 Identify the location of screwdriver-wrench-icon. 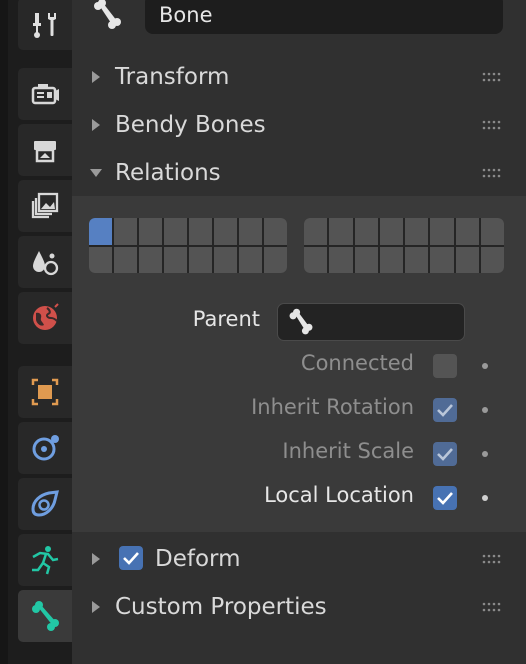
(44, 25).